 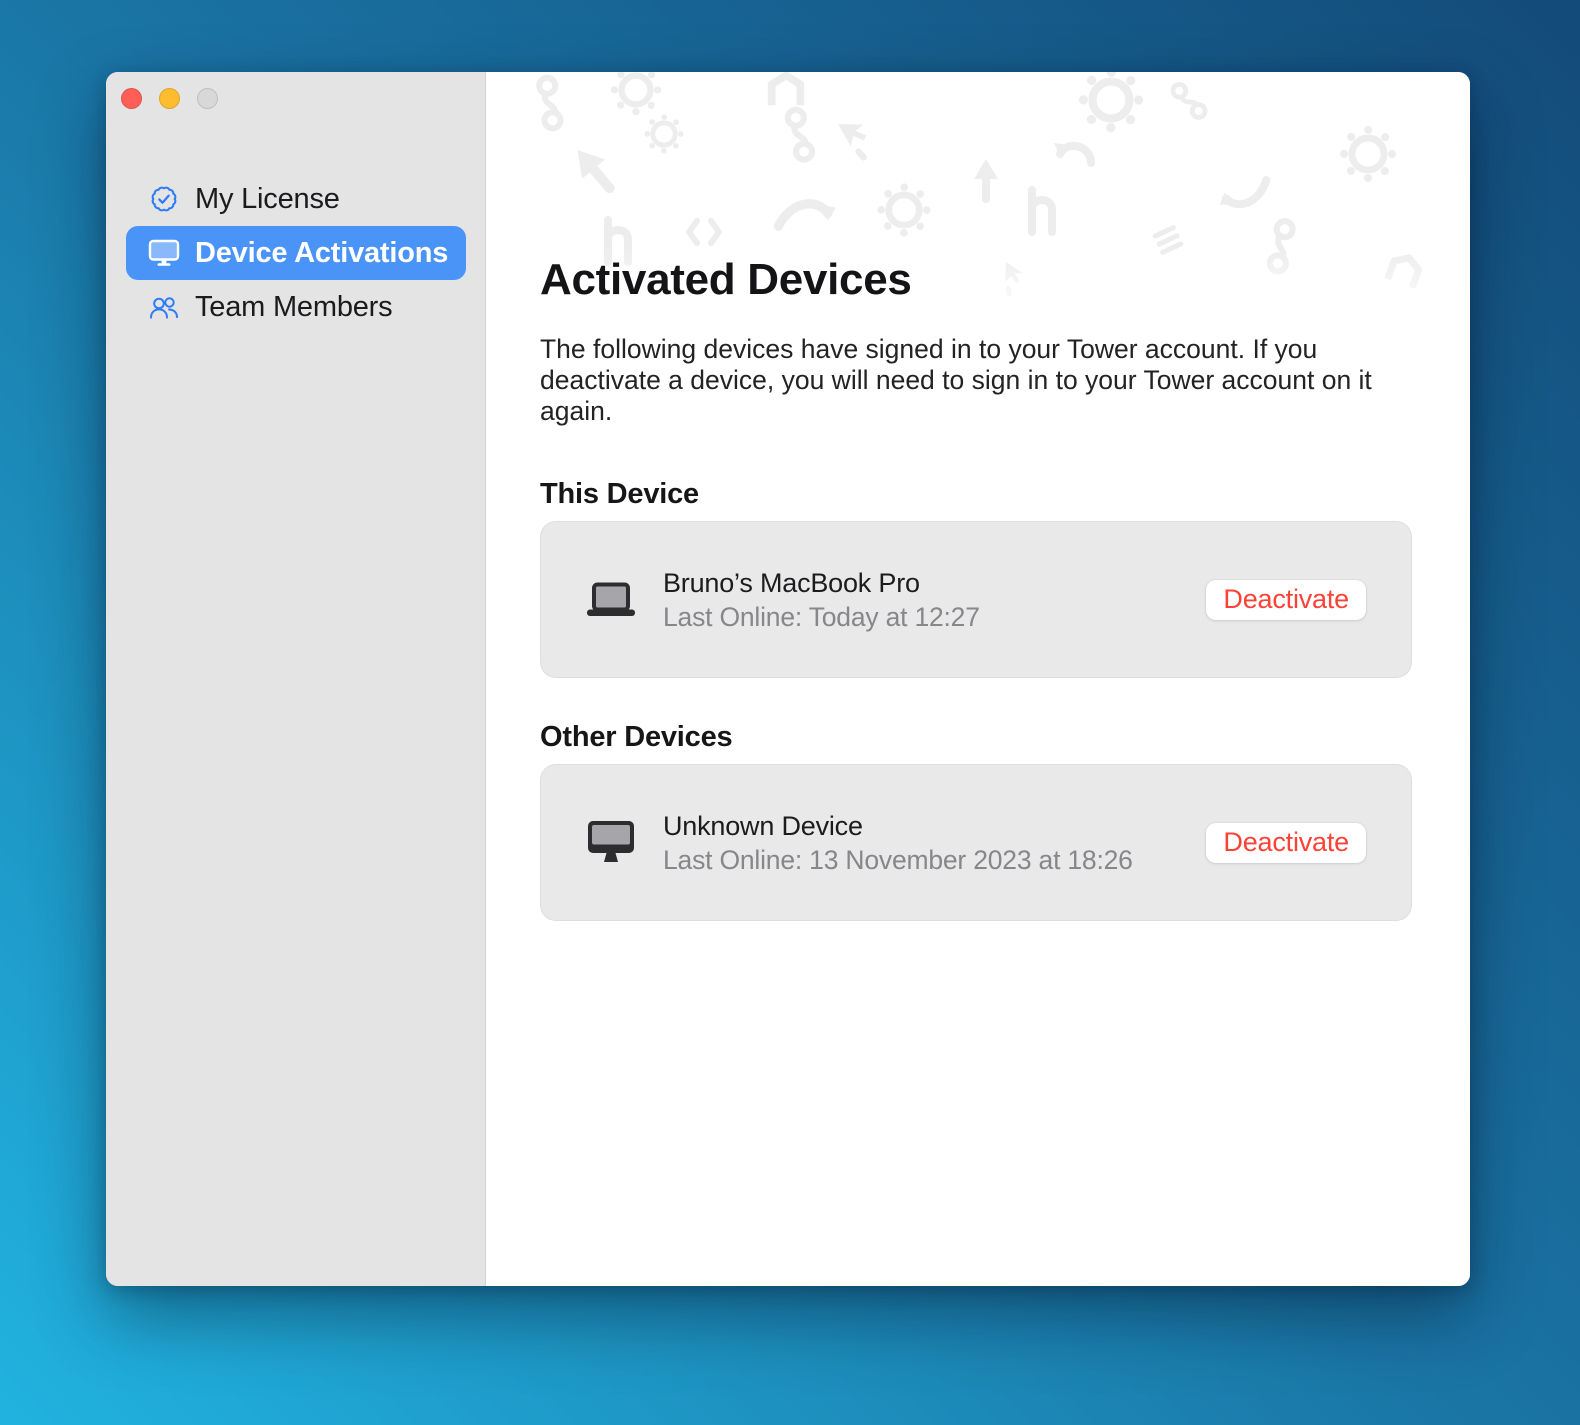 What do you see at coordinates (164, 253) in the screenshot?
I see `display-icon` at bounding box center [164, 253].